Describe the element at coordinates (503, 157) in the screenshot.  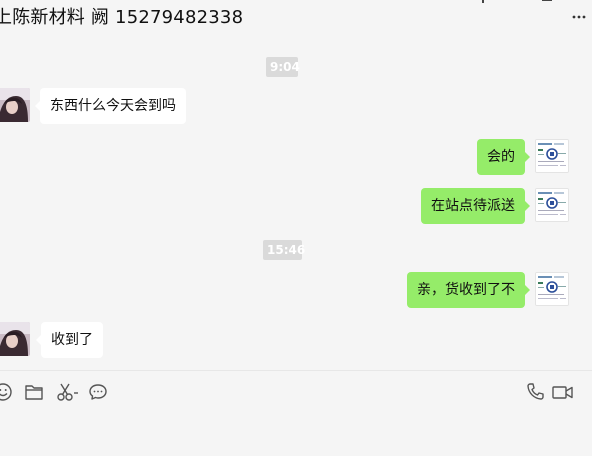
I see `outgoing-message: 会的` at that location.